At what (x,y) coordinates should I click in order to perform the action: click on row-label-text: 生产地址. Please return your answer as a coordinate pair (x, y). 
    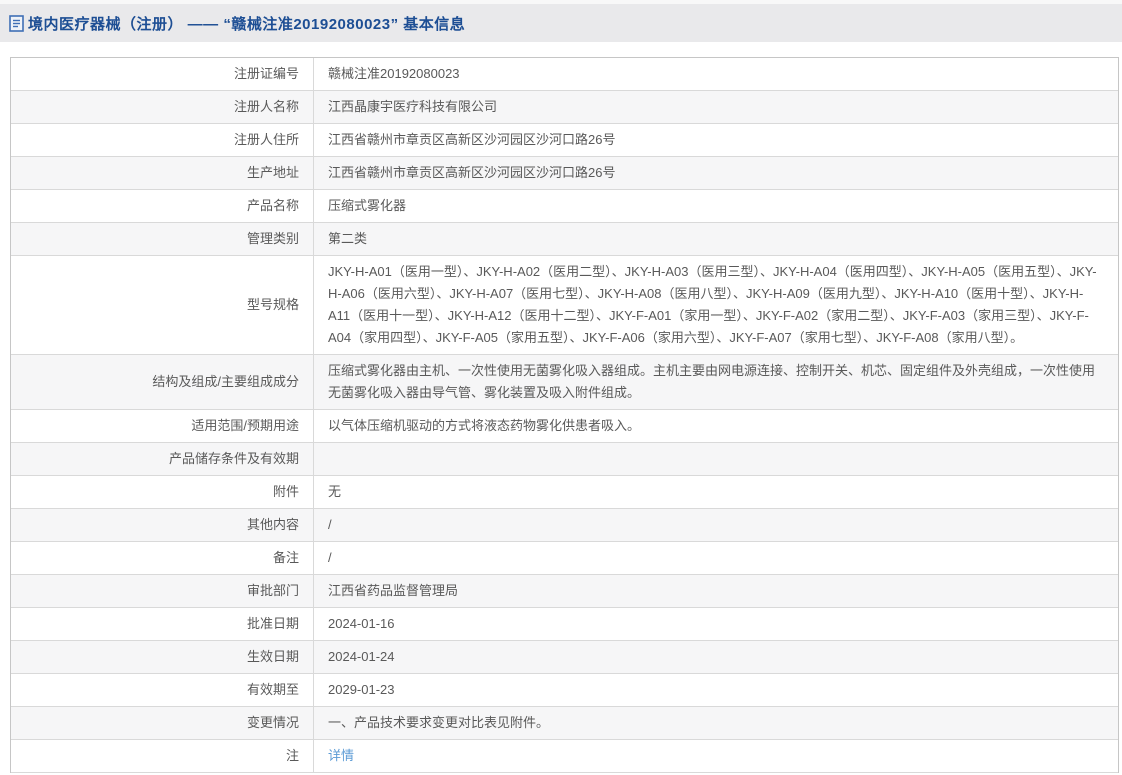
    Looking at the image, I should click on (272, 172).